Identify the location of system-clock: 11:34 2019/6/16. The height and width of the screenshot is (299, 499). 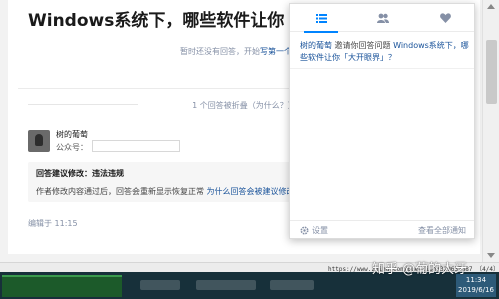
(476, 285).